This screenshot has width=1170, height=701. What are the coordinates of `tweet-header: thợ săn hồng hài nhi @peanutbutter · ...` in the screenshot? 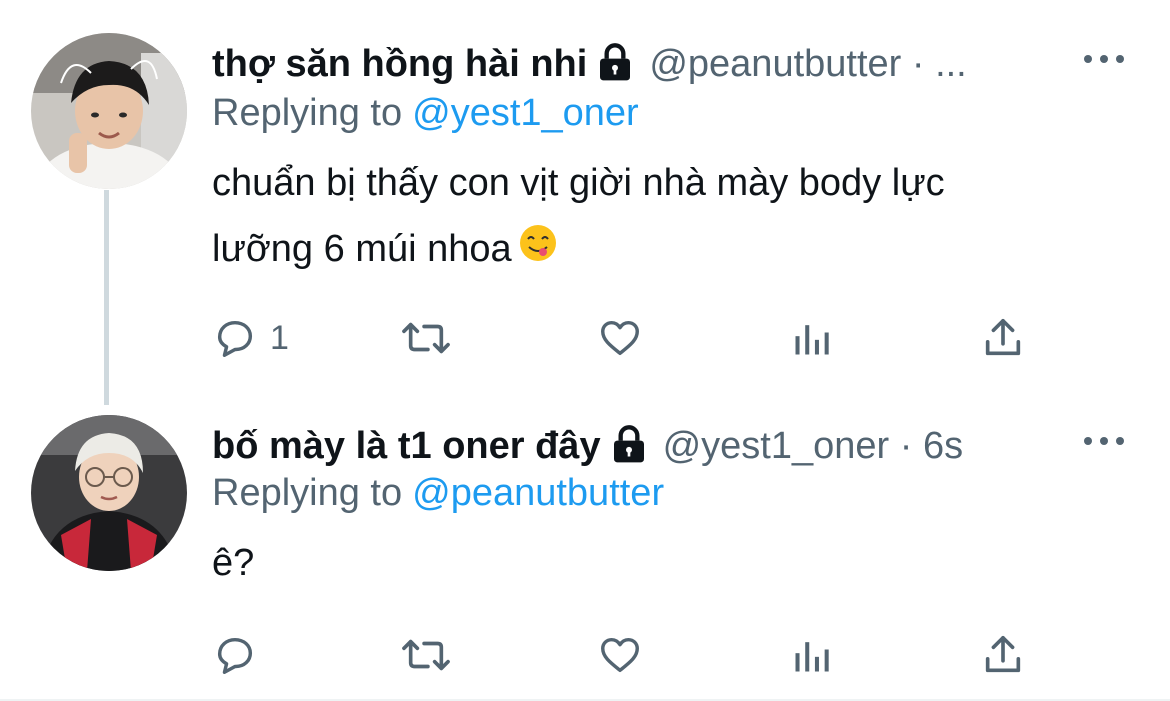 It's located at (676, 64).